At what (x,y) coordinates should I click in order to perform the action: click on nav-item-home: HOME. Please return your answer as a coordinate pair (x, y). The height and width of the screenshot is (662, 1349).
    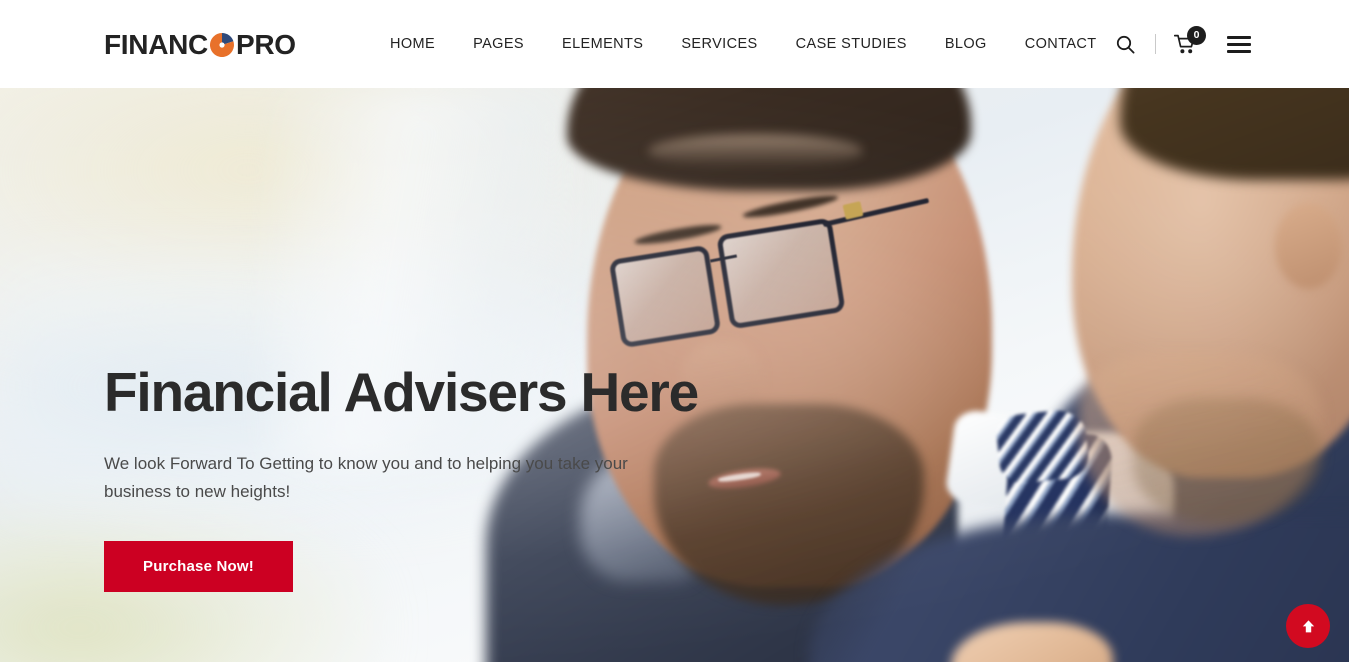
    Looking at the image, I should click on (422, 44).